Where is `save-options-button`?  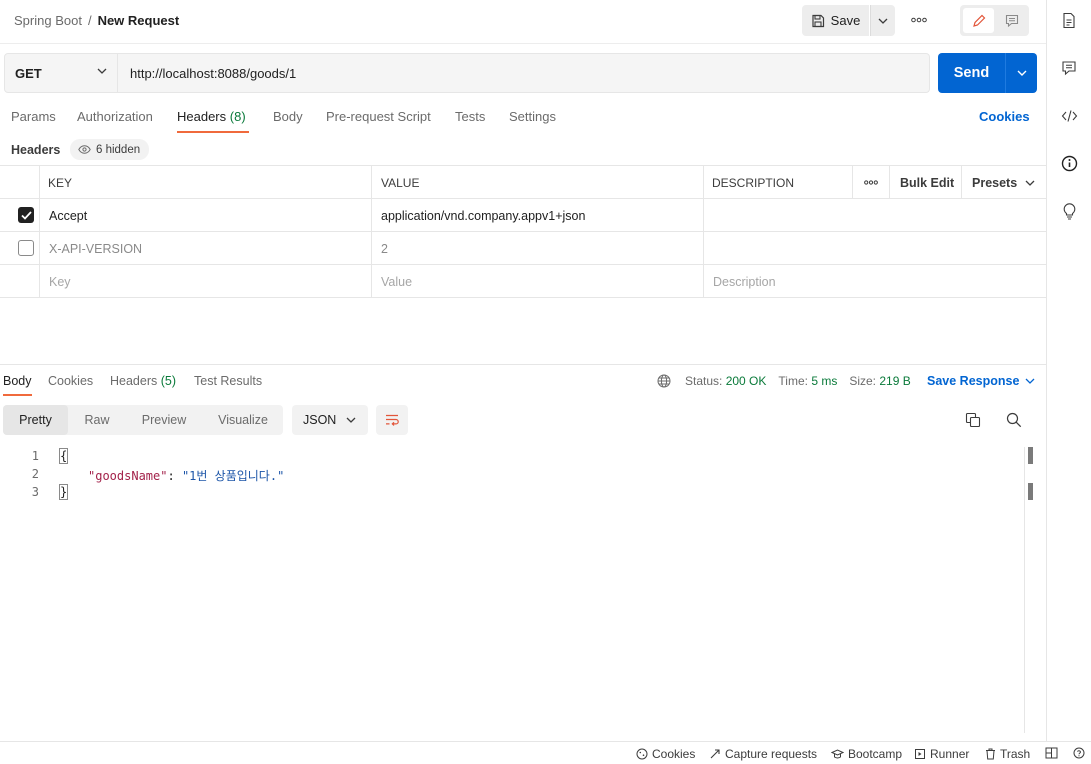
save-options-button is located at coordinates (882, 20).